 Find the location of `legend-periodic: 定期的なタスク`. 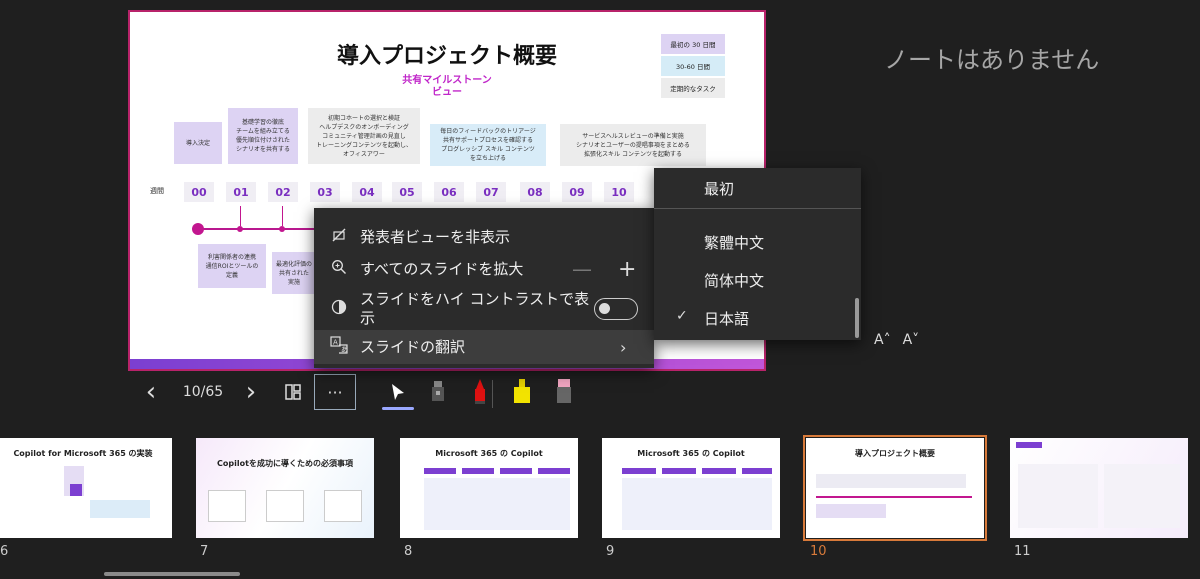

legend-periodic: 定期的なタスク is located at coordinates (693, 88).